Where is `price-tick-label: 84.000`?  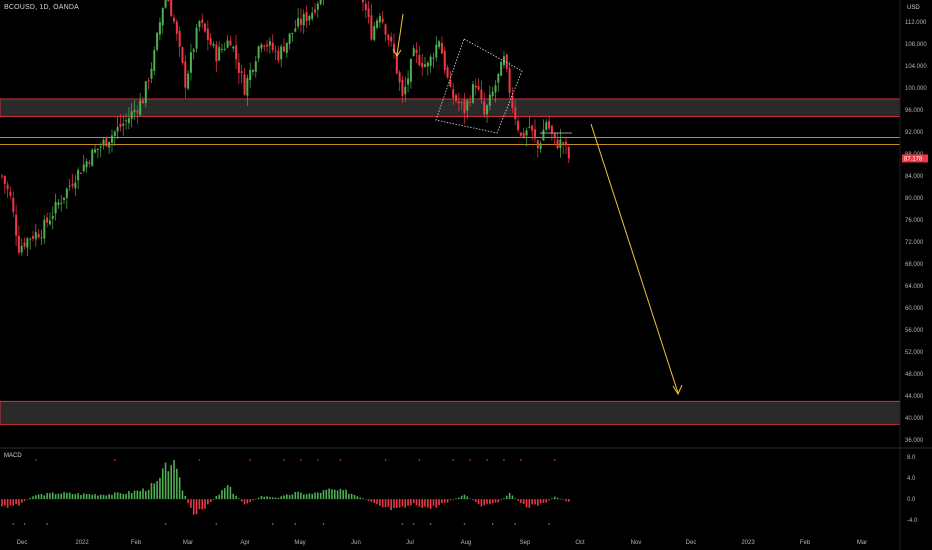
price-tick-label: 84.000 is located at coordinates (914, 177).